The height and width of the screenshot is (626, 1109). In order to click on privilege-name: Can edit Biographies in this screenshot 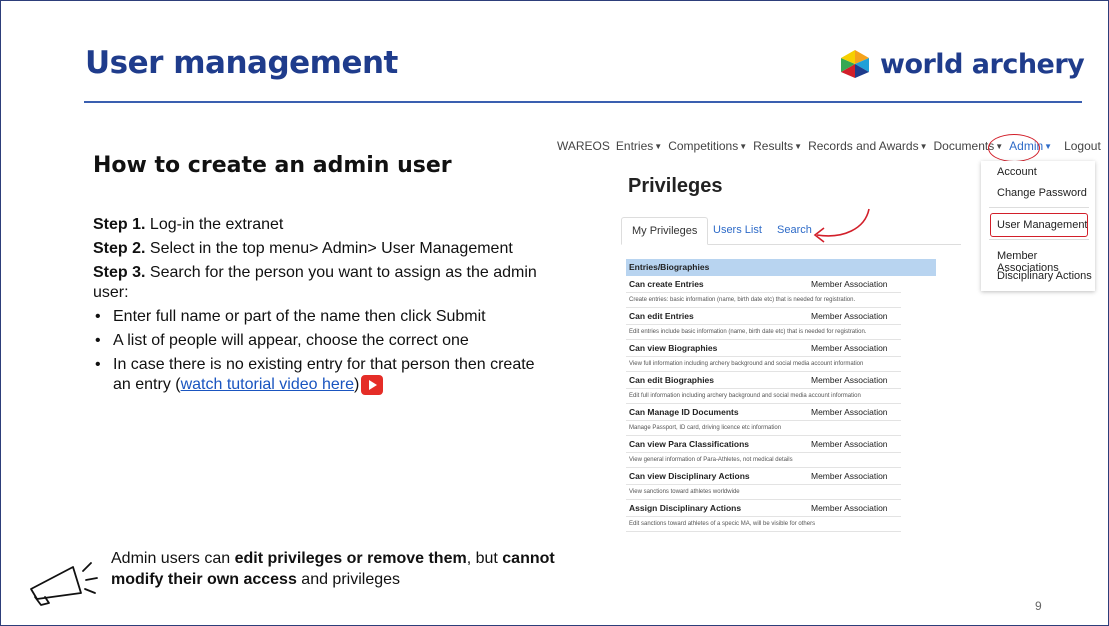, I will do `click(672, 380)`.